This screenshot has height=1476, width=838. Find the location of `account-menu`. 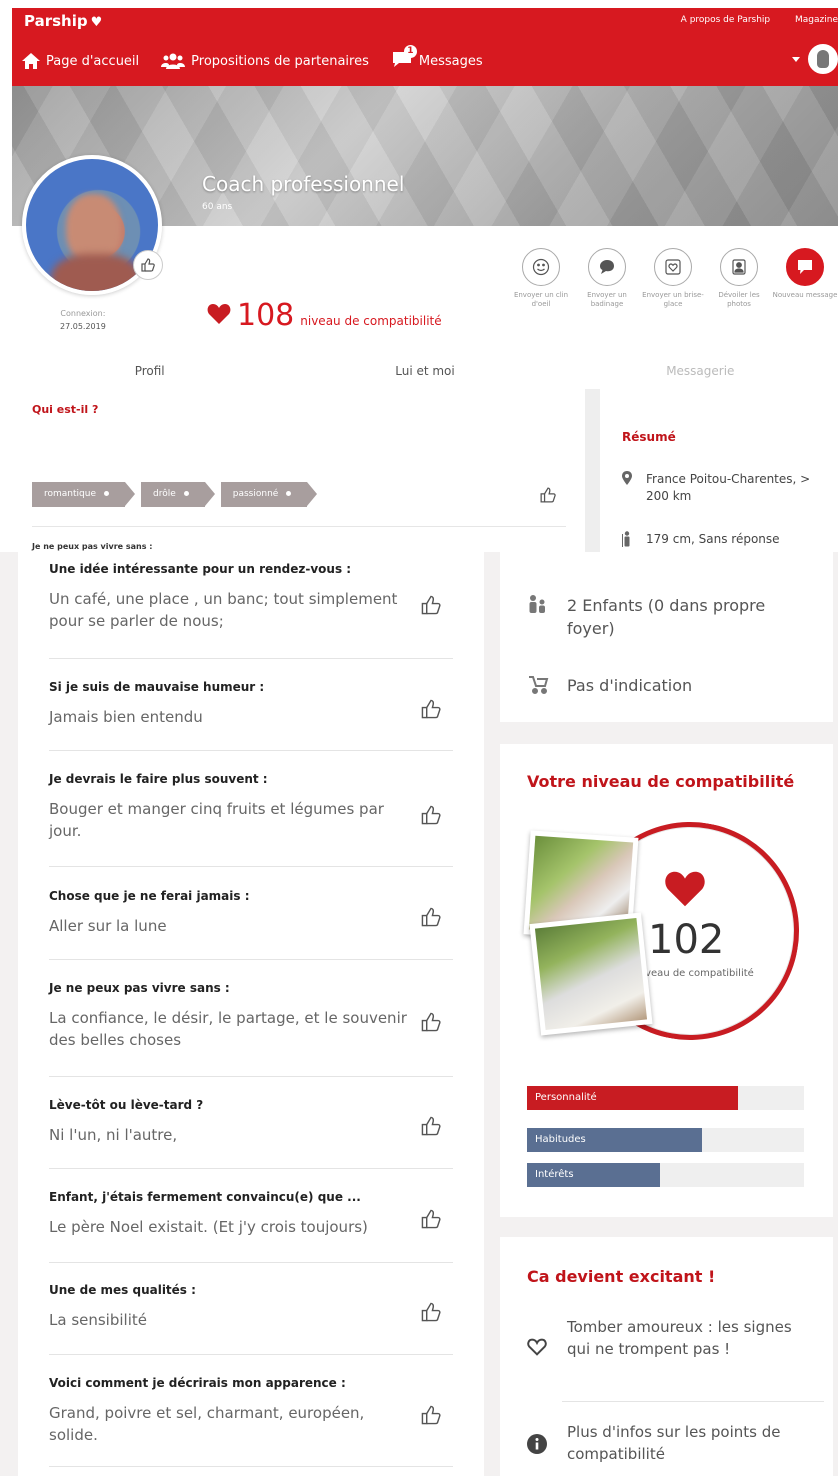

account-menu is located at coordinates (815, 59).